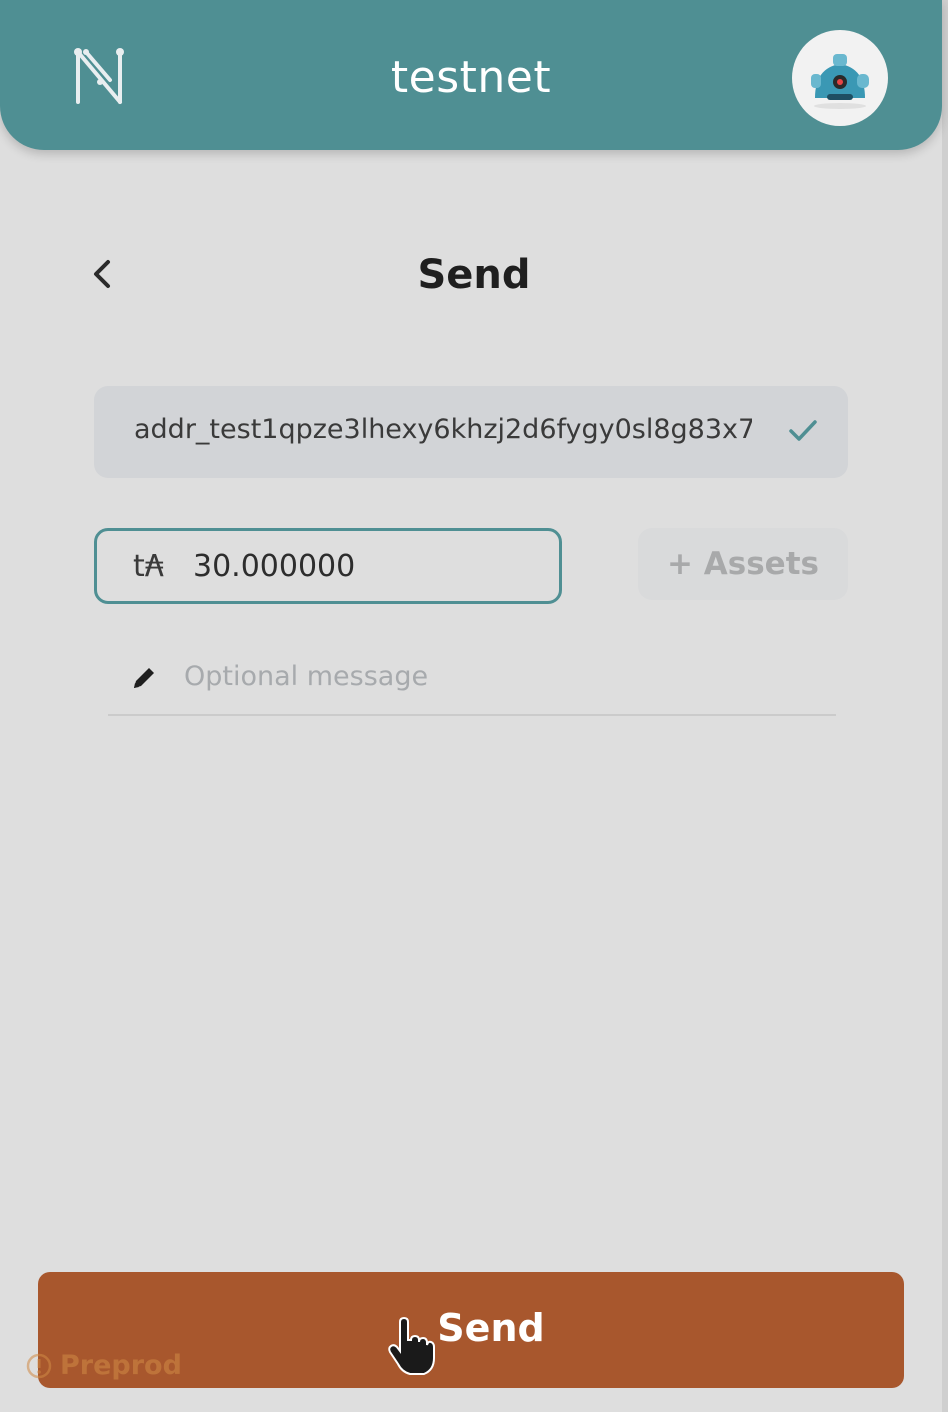  Describe the element at coordinates (39, 1365) in the screenshot. I see `info-icon` at that location.